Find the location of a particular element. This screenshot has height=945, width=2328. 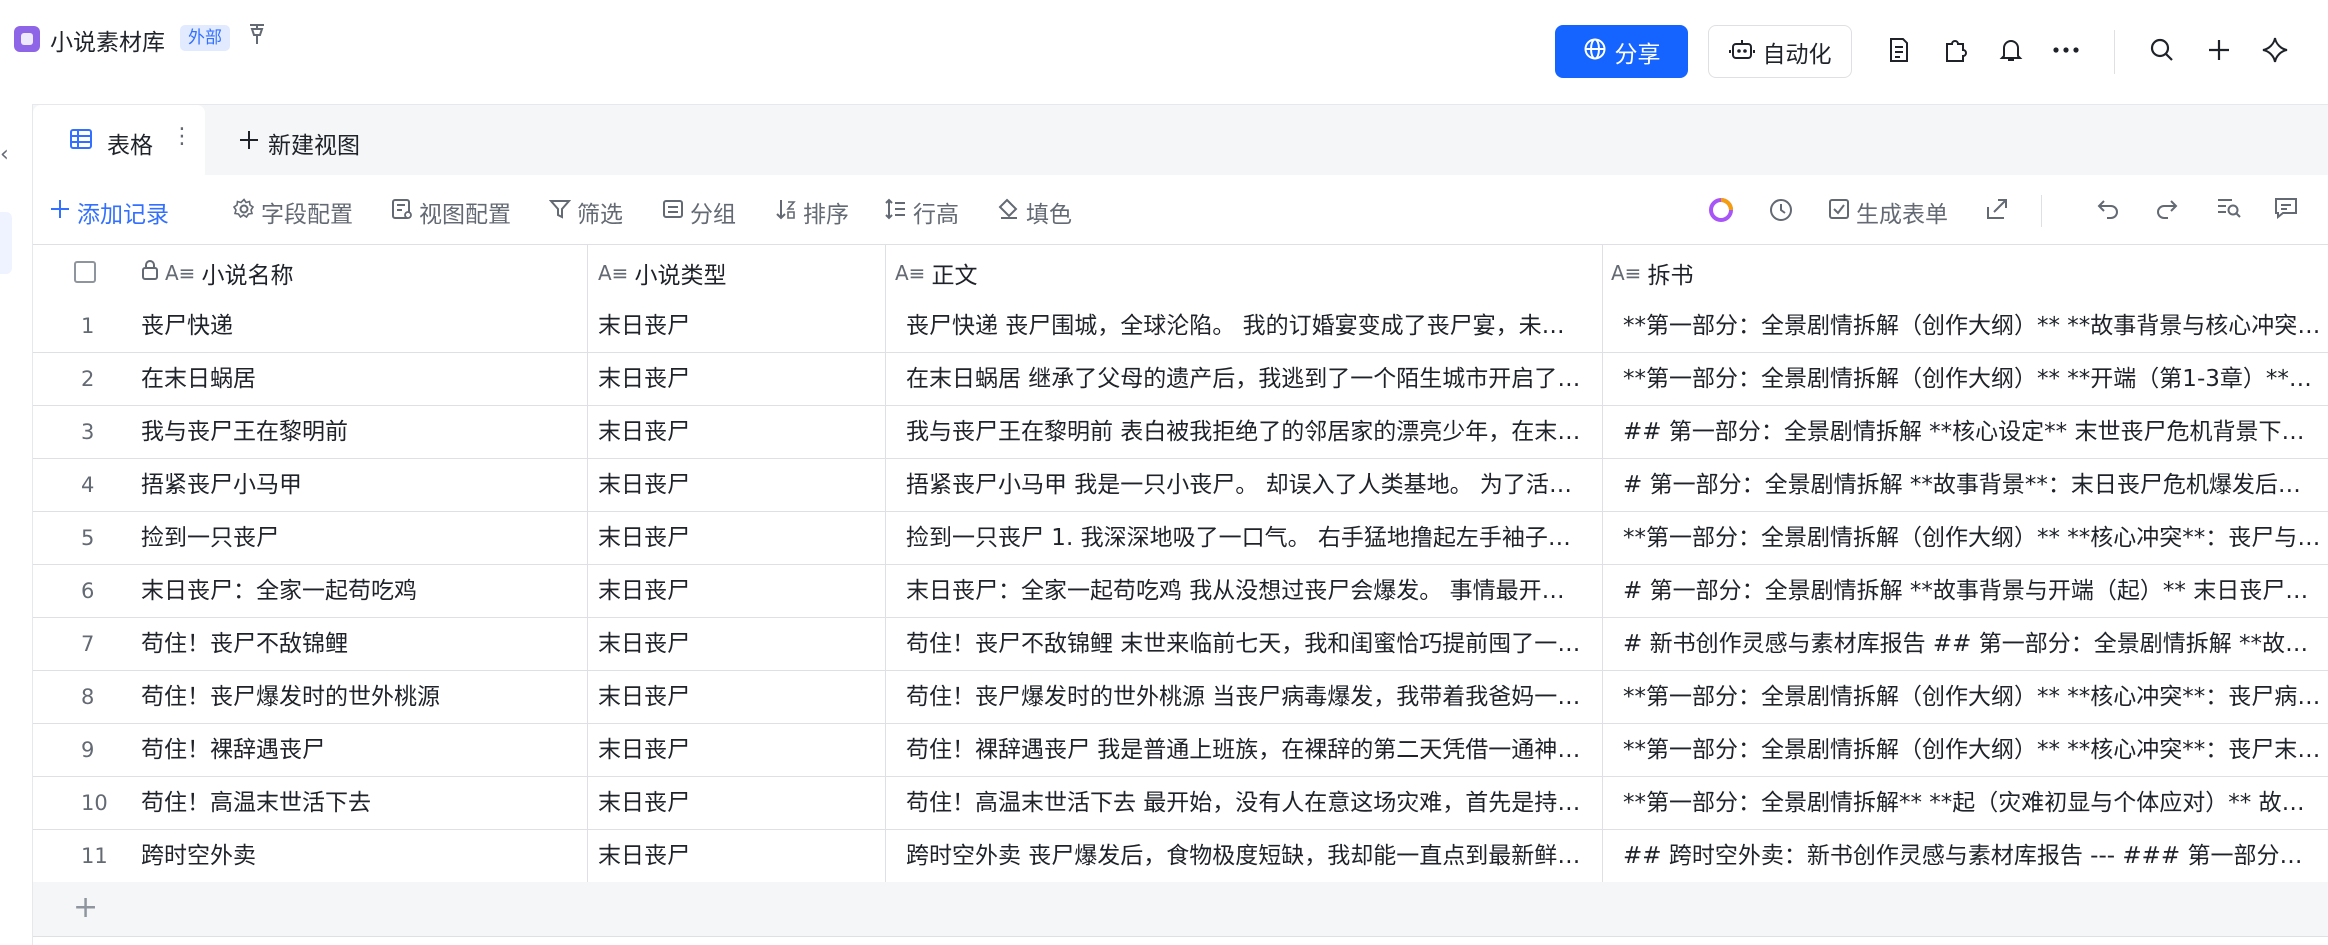

cell-body-text: 苟住！裸辞遇丧尸 我是普通上班族，在裸辞的第二天凭借一通神秘电话囤货 is located at coordinates (1246, 750).